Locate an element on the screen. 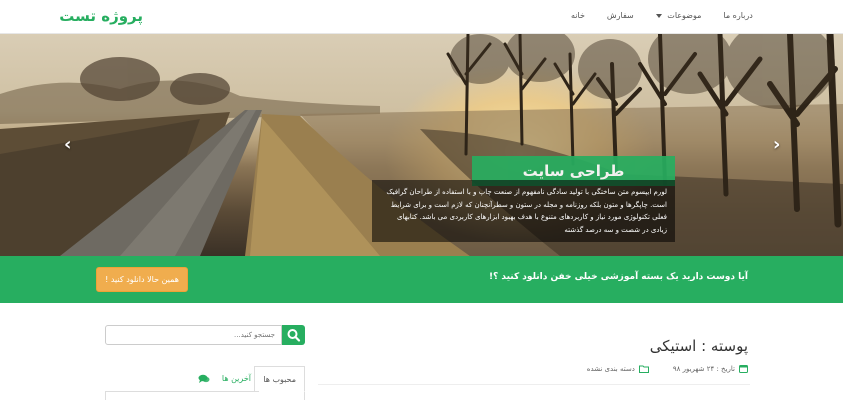 This screenshot has width=843, height=400. nav-links: خانه سفارش موضوعات درباره ما is located at coordinates (662, 15).